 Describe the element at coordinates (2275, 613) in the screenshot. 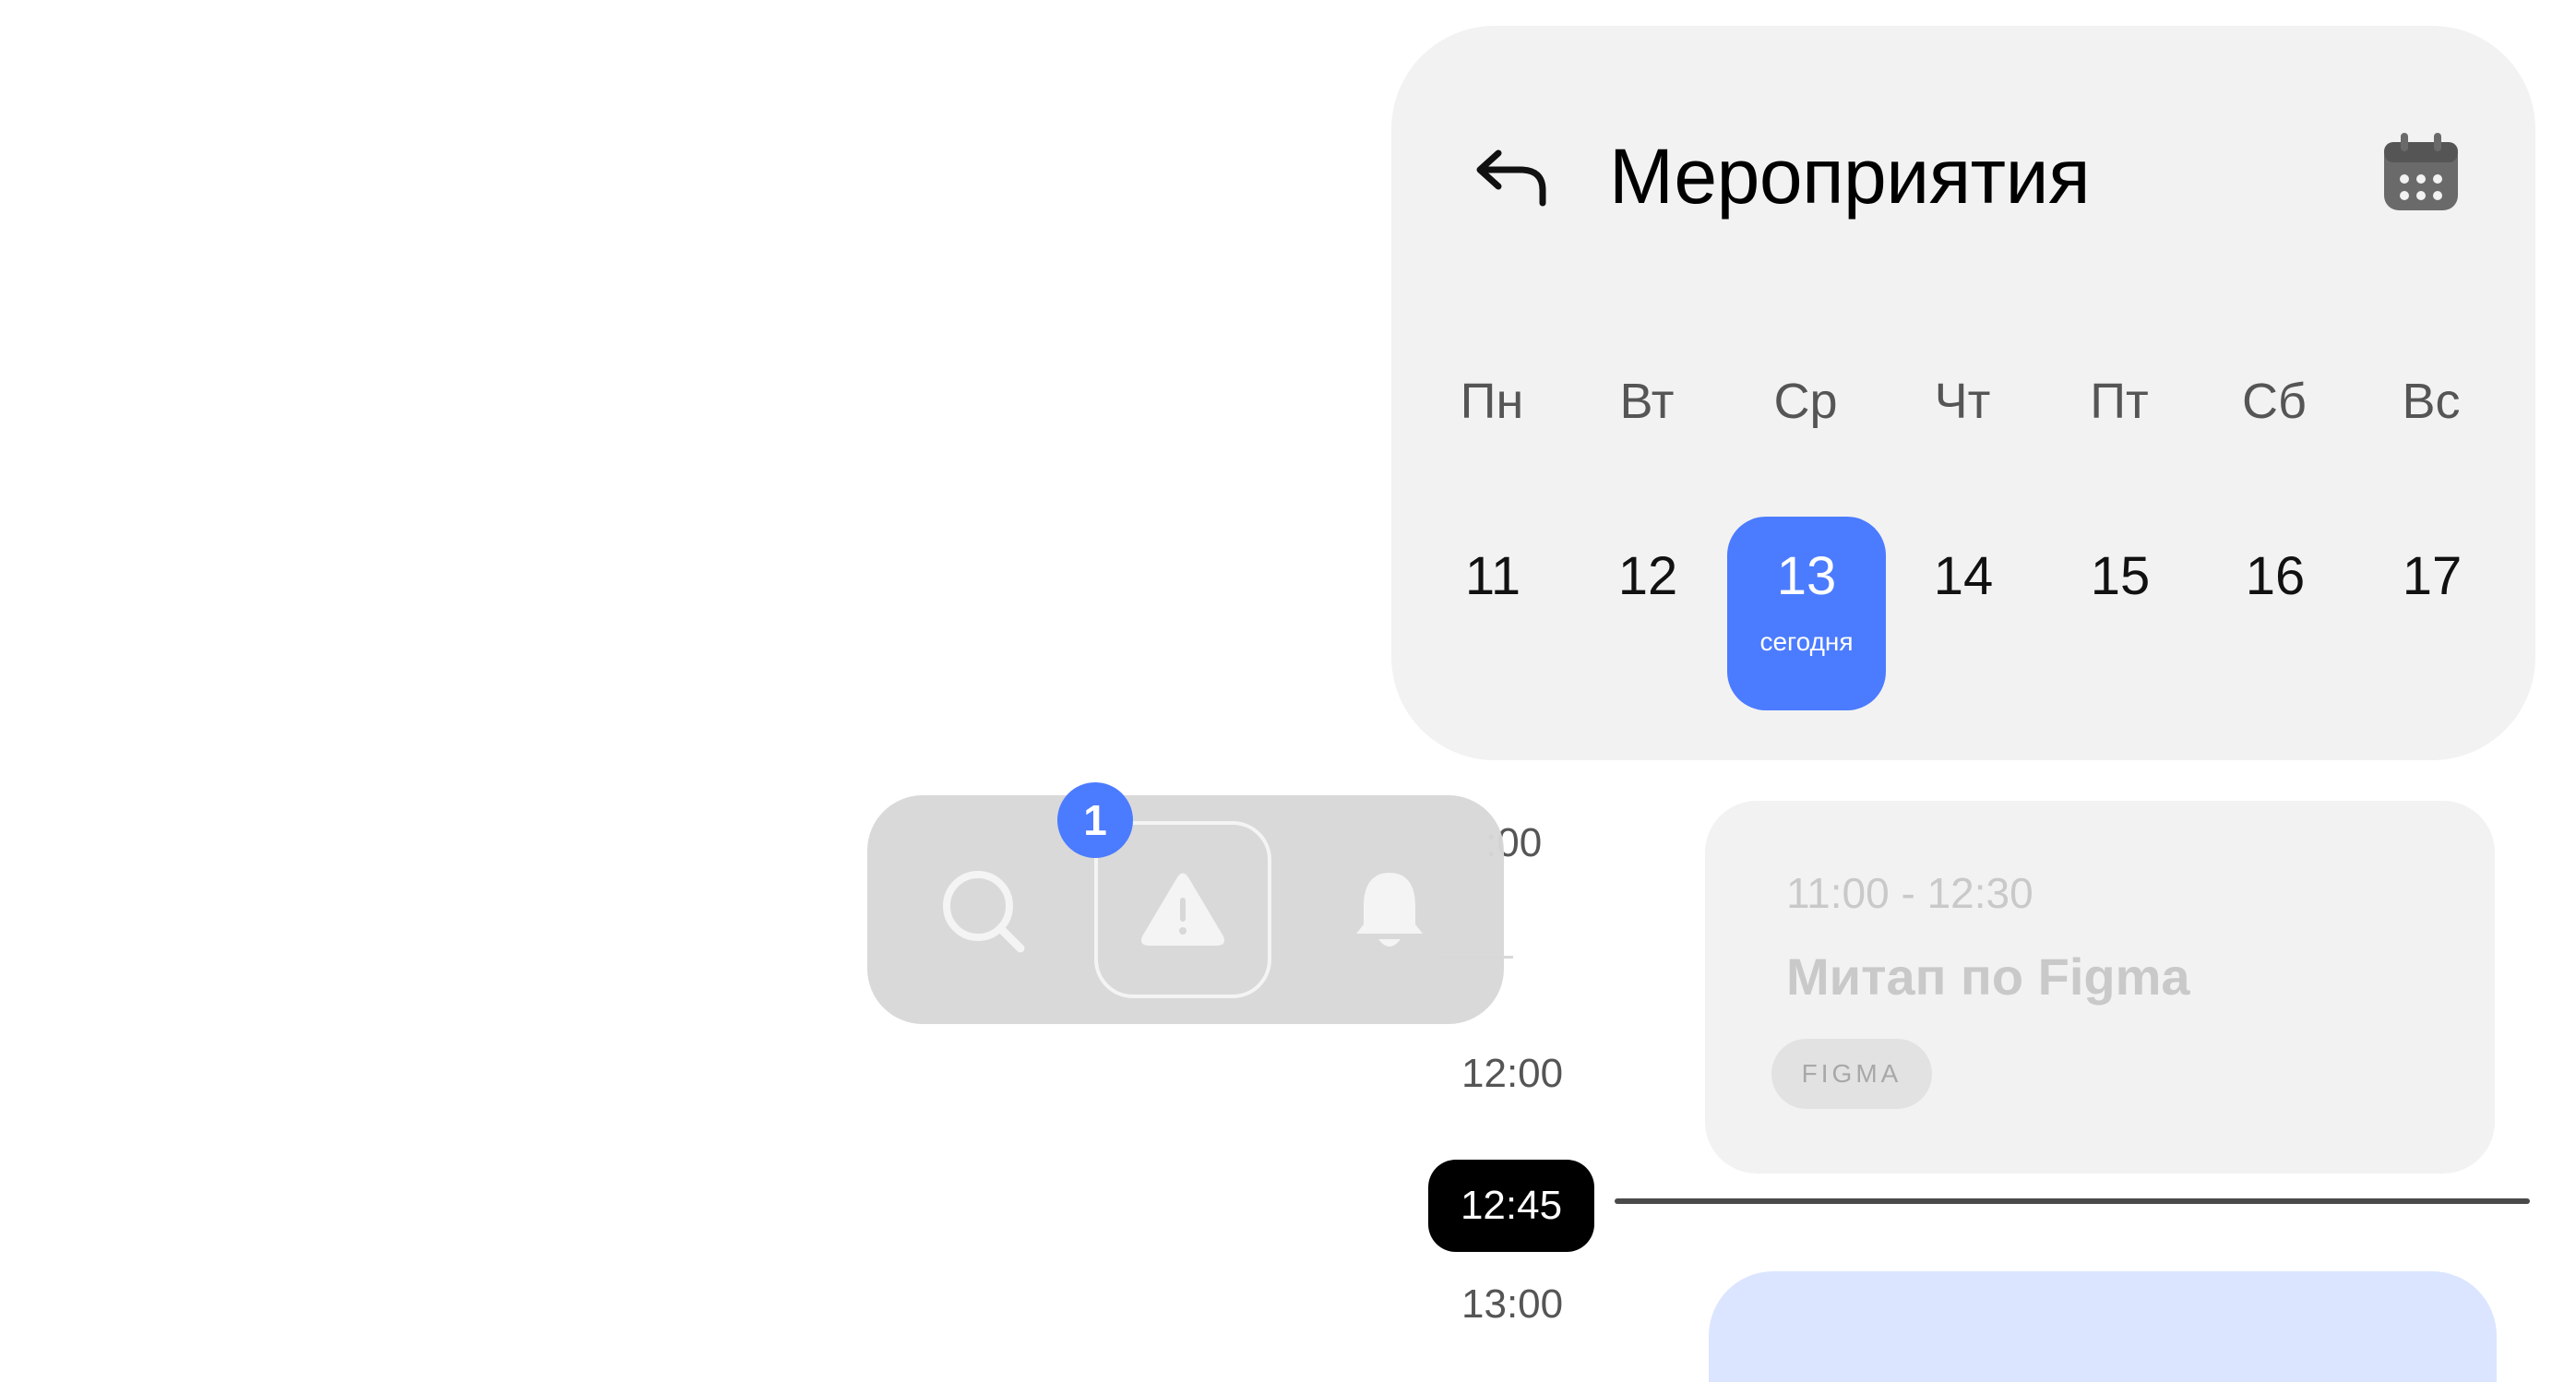

I see `date-cell-16: 16` at that location.